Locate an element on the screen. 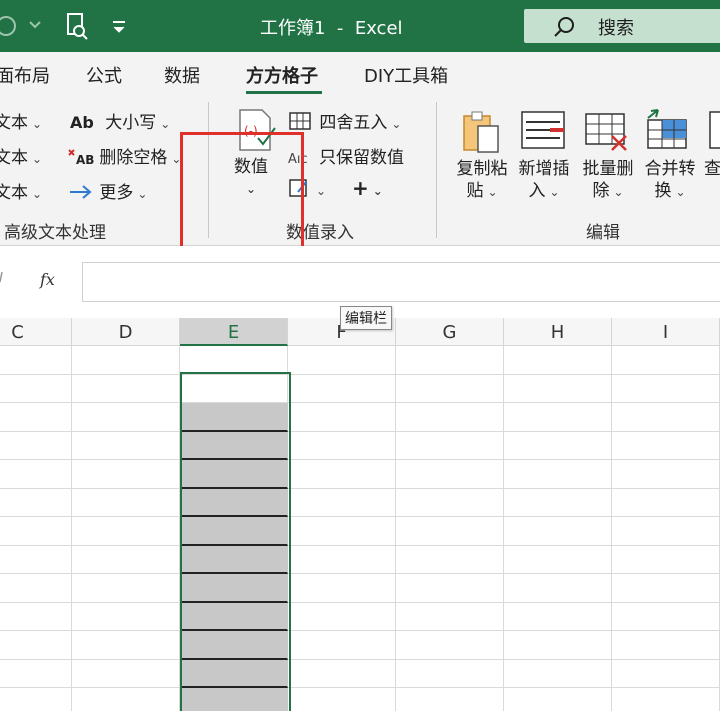 Image resolution: width=720 pixels, height=711 pixels. formula-input is located at coordinates (401, 282).